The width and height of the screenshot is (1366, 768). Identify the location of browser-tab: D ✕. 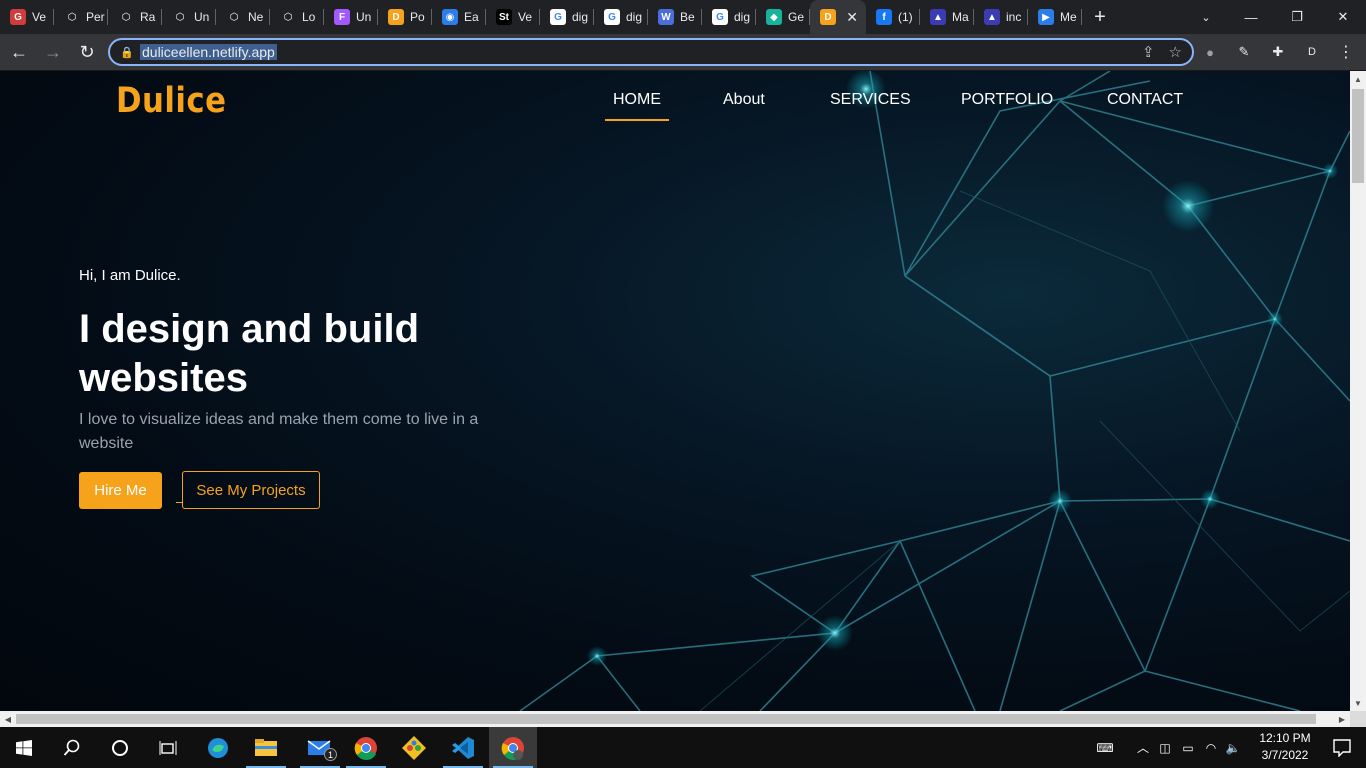
(838, 17).